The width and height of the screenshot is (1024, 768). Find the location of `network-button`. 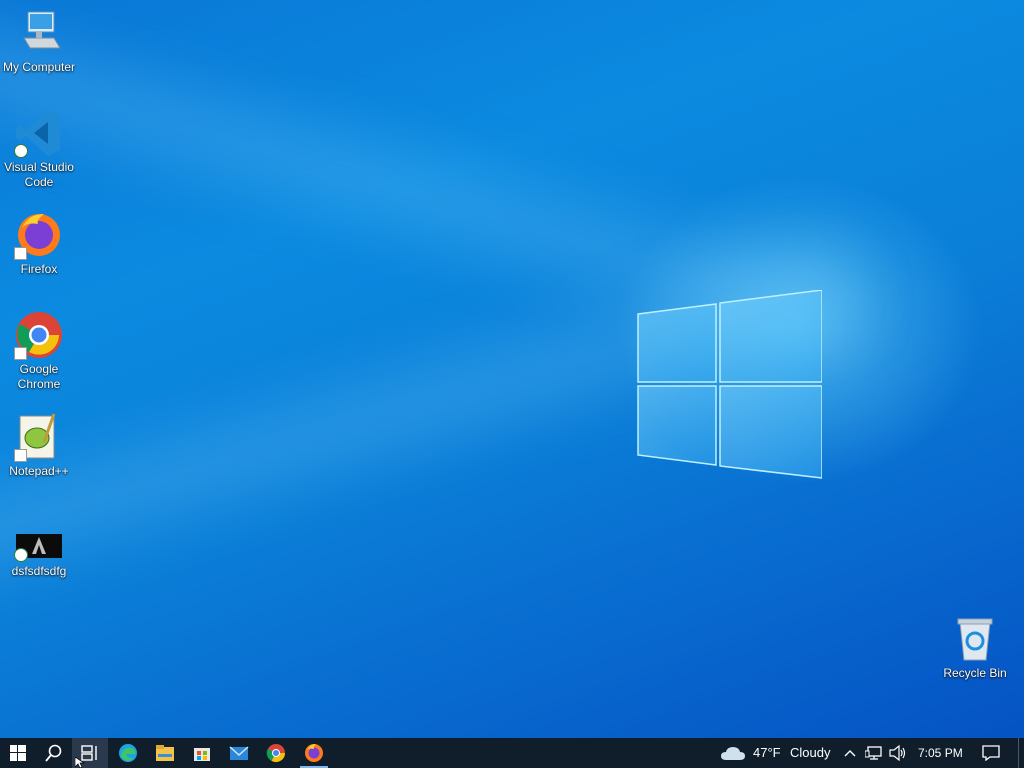

network-button is located at coordinates (874, 753).